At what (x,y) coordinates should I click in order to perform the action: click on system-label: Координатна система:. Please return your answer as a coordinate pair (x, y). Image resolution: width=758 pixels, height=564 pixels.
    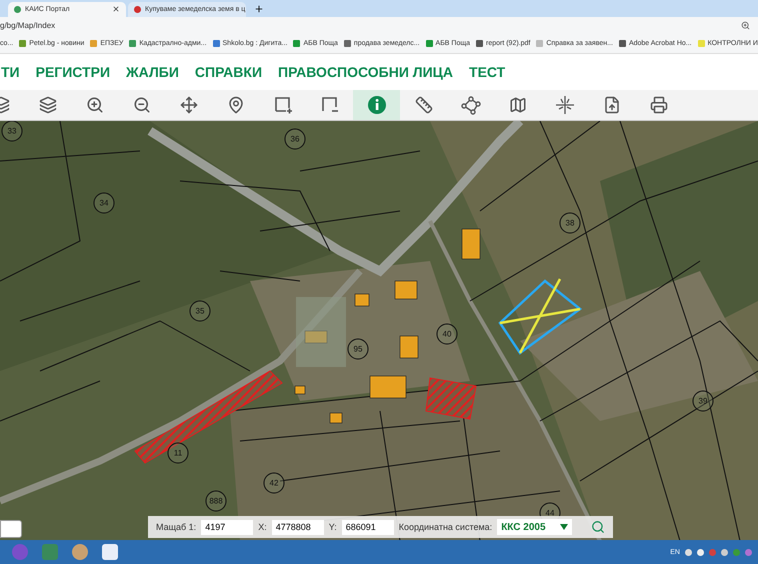
    Looking at the image, I should click on (445, 527).